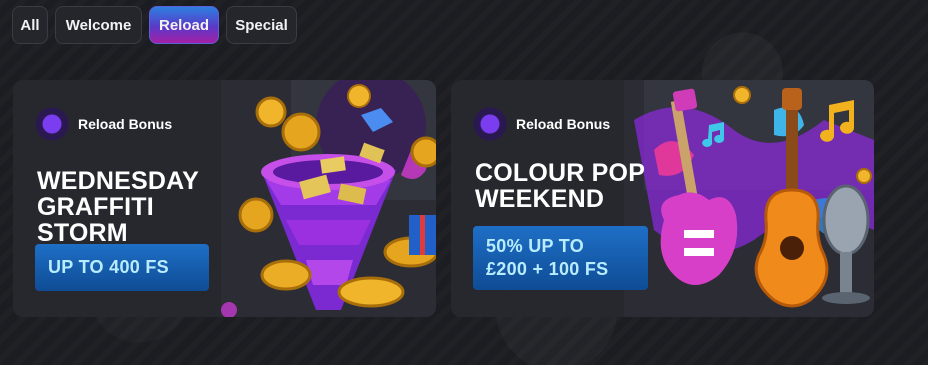 The width and height of the screenshot is (928, 365). Describe the element at coordinates (535, 246) in the screenshot. I see `offer-text: 50% UP TO` at that location.